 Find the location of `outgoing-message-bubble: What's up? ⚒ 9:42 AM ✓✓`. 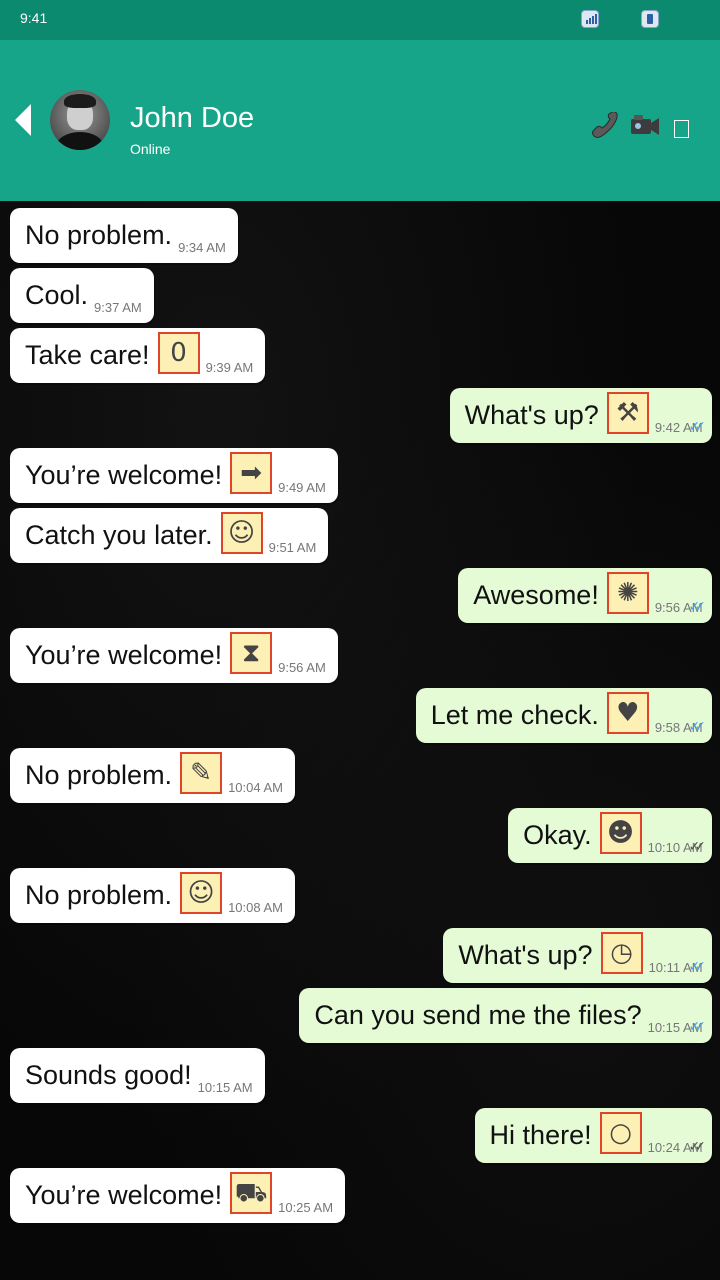

outgoing-message-bubble: What's up? ⚒ 9:42 AM ✓✓ is located at coordinates (580, 415).